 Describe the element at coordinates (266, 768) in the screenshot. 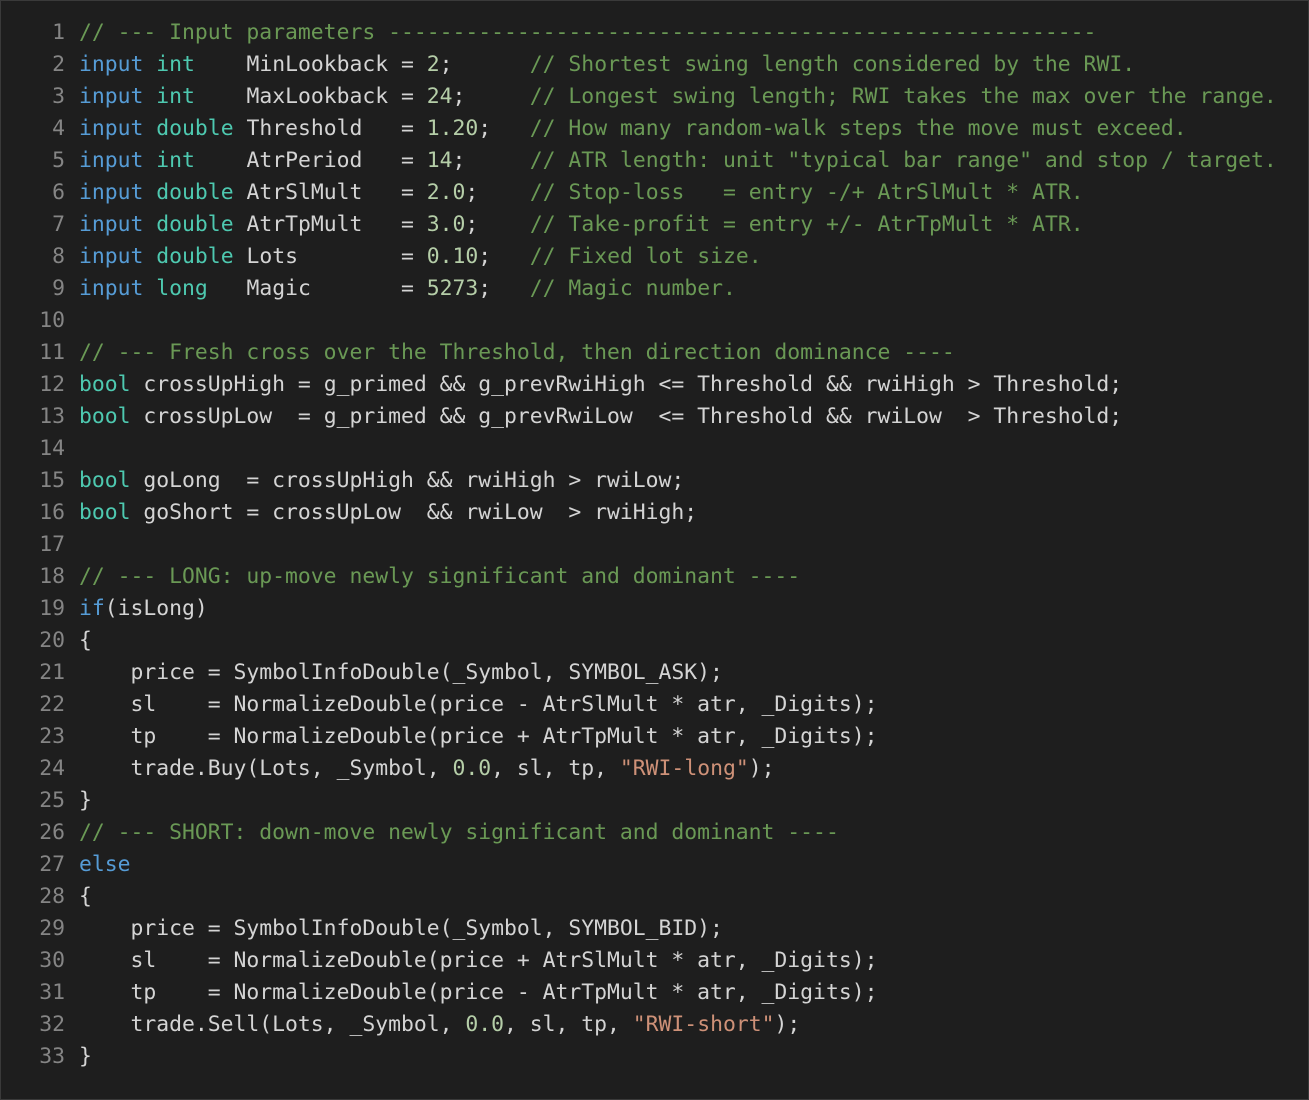

I see `code-token: trade.Buy(Lots, _Symbol,` at that location.